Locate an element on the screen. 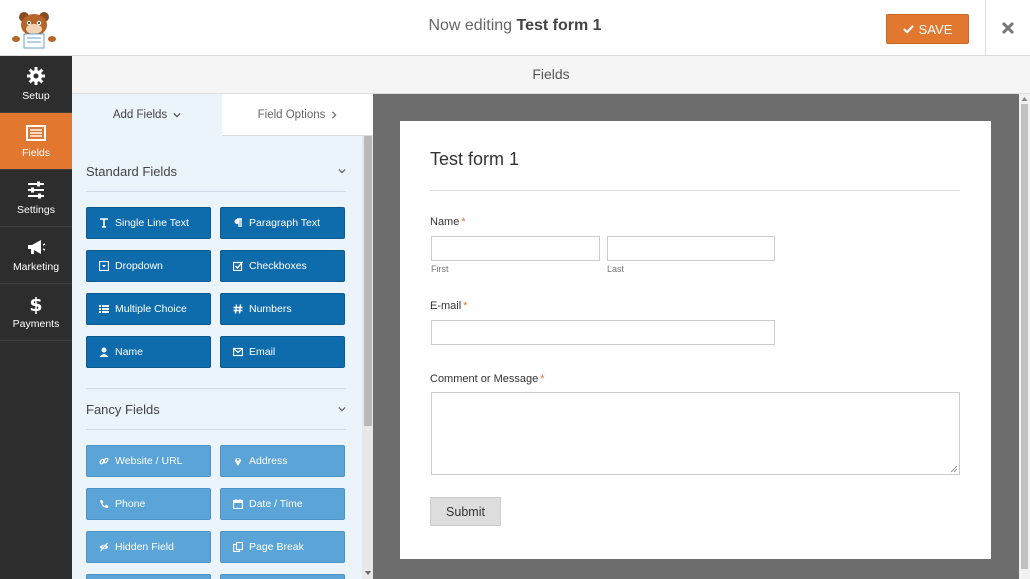  hash-icon is located at coordinates (238, 309).